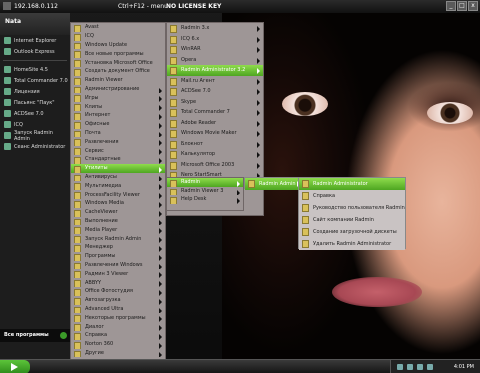 This screenshot has height=373, width=480. What do you see at coordinates (215, 154) in the screenshot?
I see `menu2-item: Калькулятор` at bounding box center [215, 154].